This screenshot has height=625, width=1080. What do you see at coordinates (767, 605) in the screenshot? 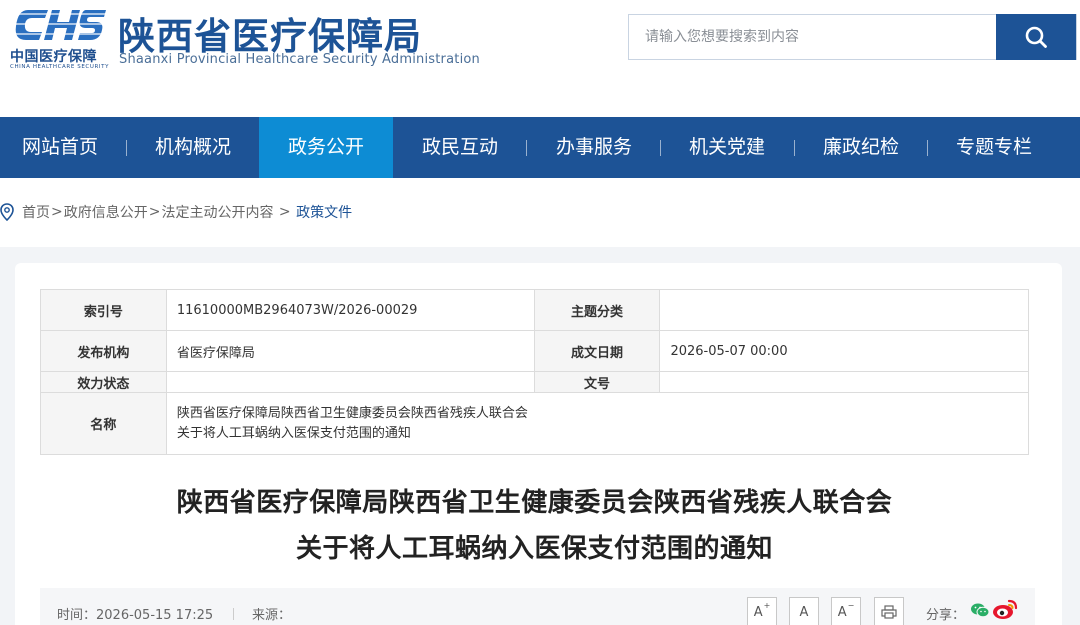
I see `plus-icon: +` at bounding box center [767, 605].